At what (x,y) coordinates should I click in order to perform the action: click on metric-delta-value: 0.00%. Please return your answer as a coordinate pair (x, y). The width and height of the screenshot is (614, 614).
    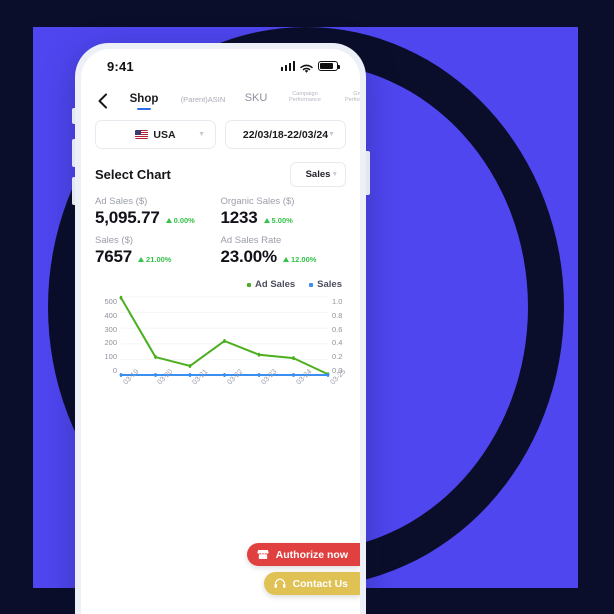
    Looking at the image, I should click on (184, 221).